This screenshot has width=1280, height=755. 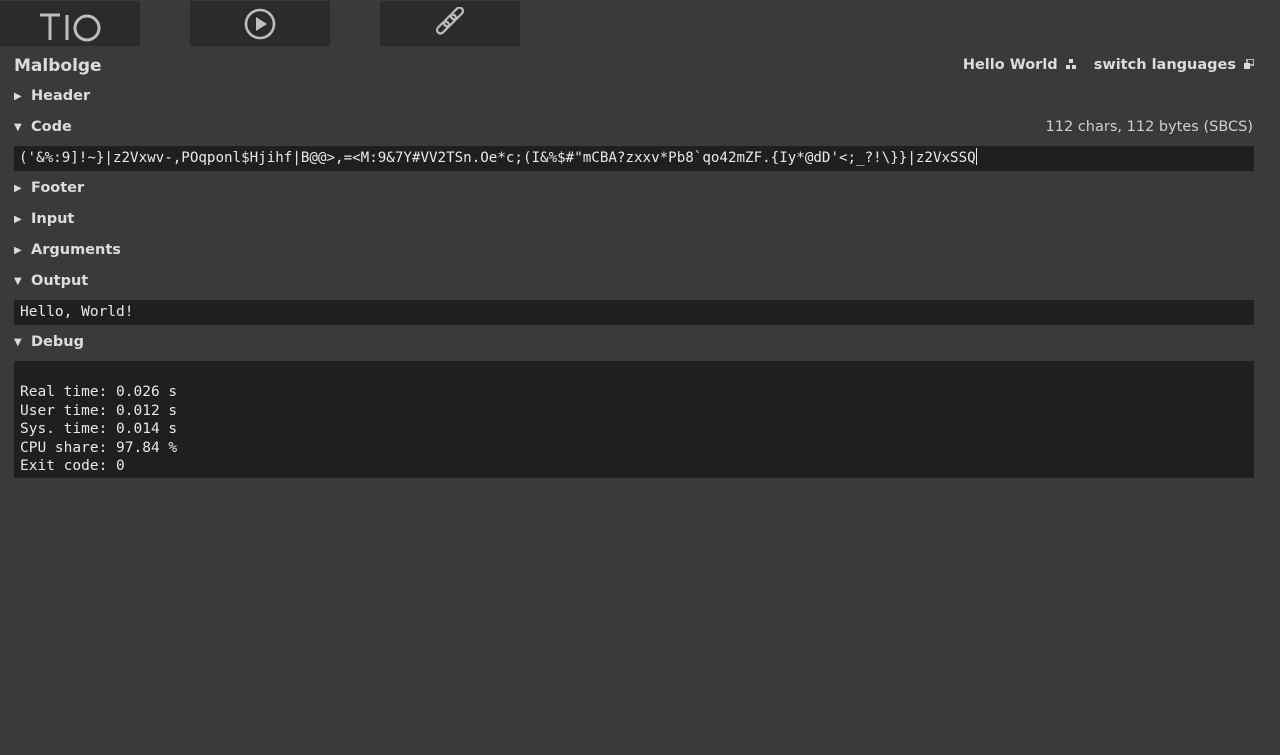 I want to click on section-output-toggle: ▼ Output, so click(x=51, y=281).